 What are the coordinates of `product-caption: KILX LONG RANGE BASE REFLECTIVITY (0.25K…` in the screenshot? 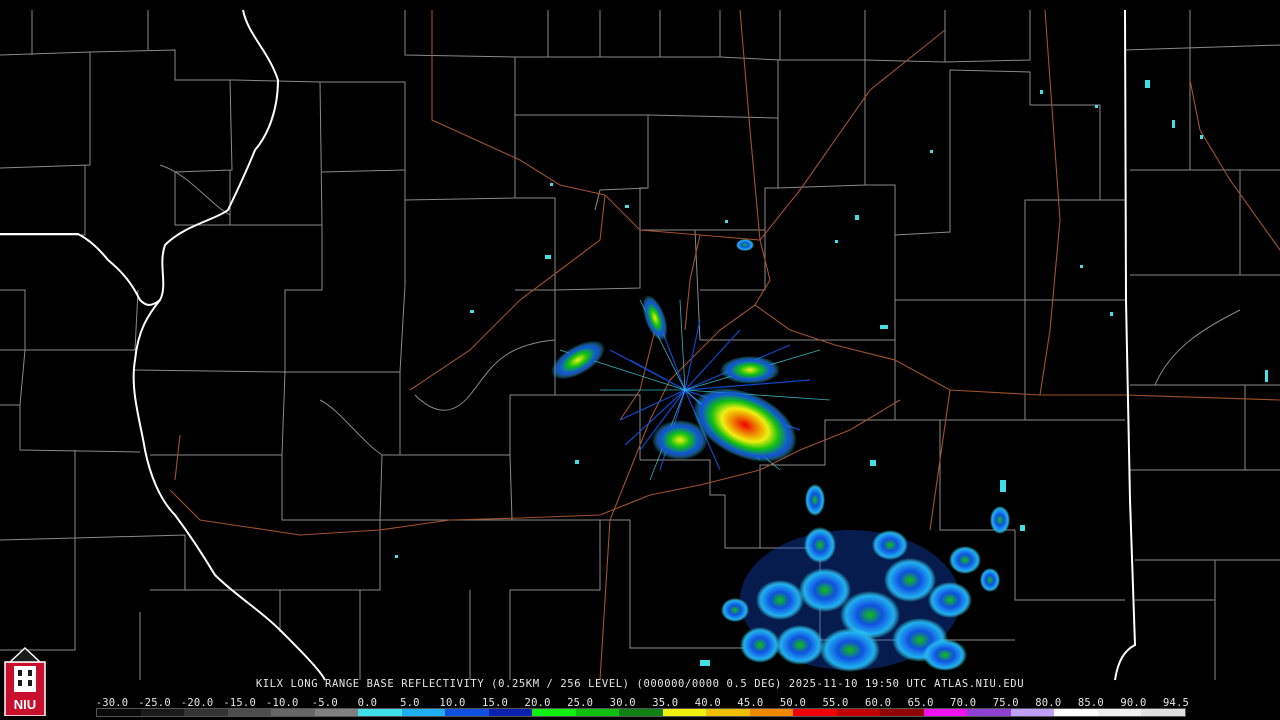 It's located at (640, 684).